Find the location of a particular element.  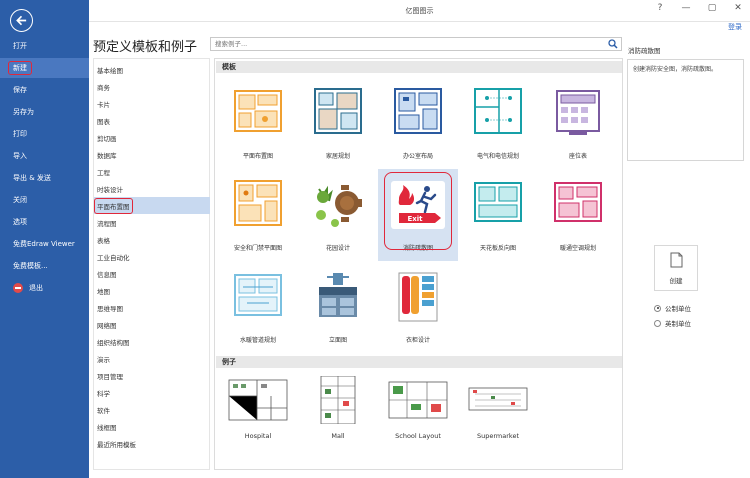

nav-label: 退出 is located at coordinates (36, 288).